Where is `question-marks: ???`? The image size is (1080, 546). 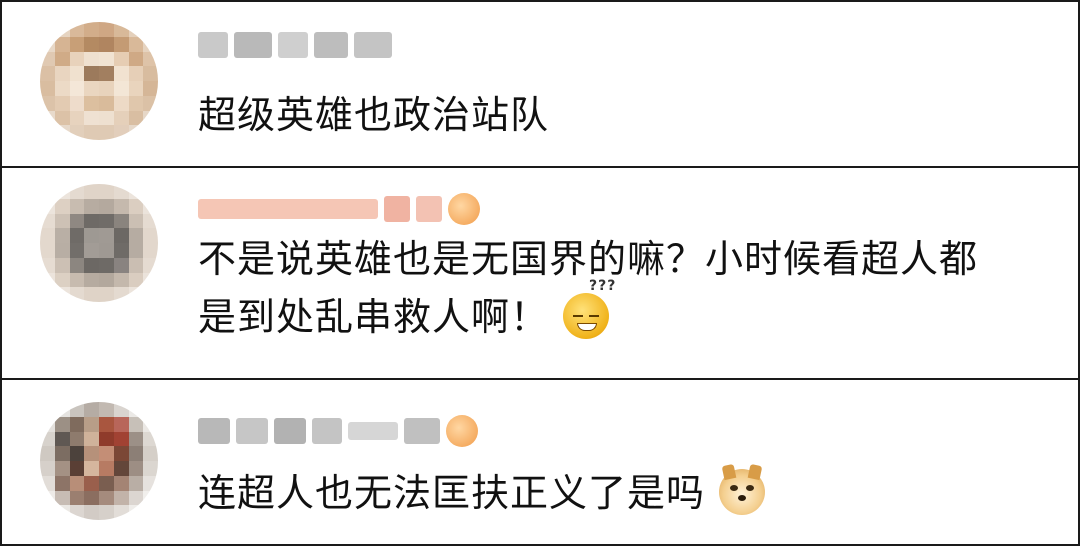
question-marks: ??? is located at coordinates (603, 285).